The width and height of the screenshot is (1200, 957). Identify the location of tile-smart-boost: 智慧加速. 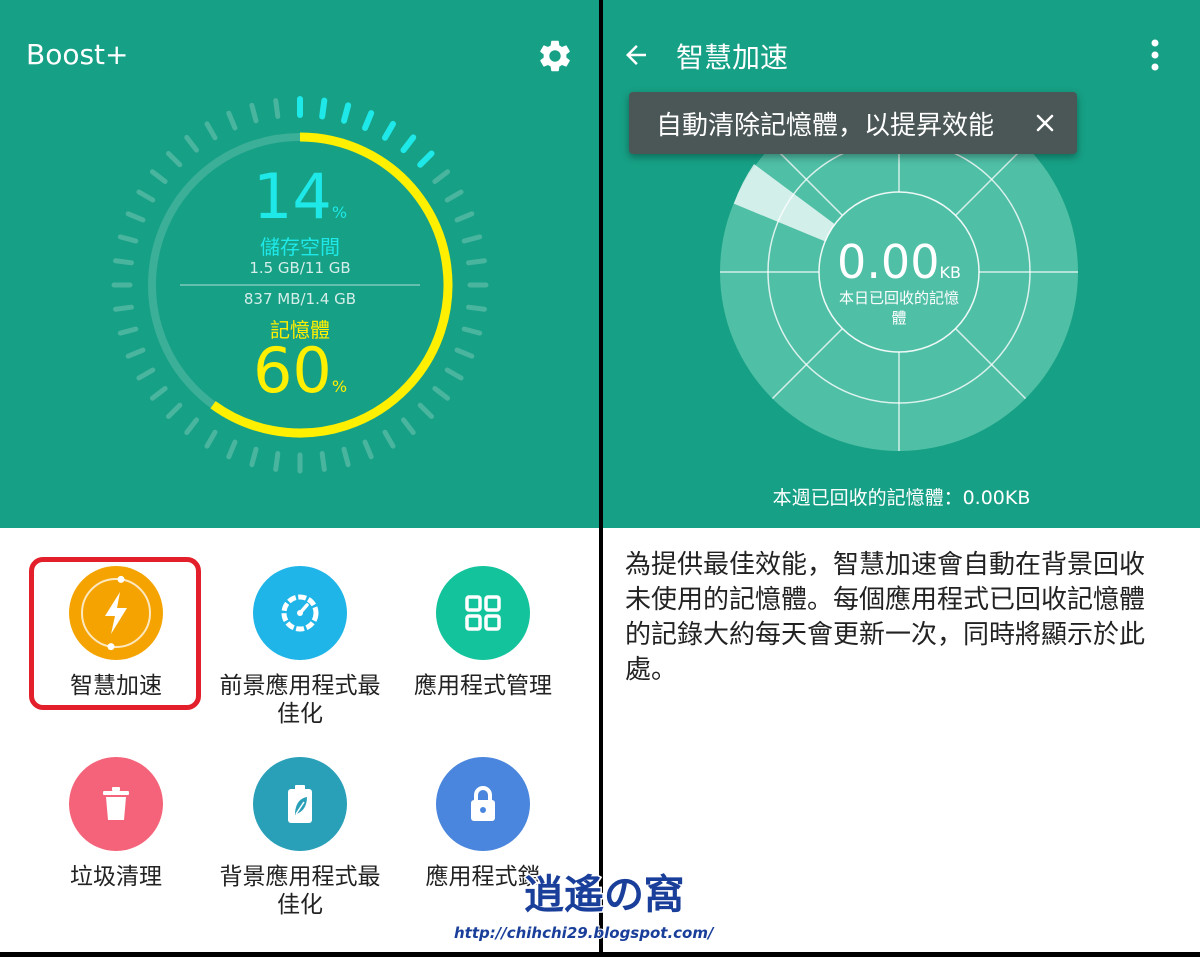
(116, 633).